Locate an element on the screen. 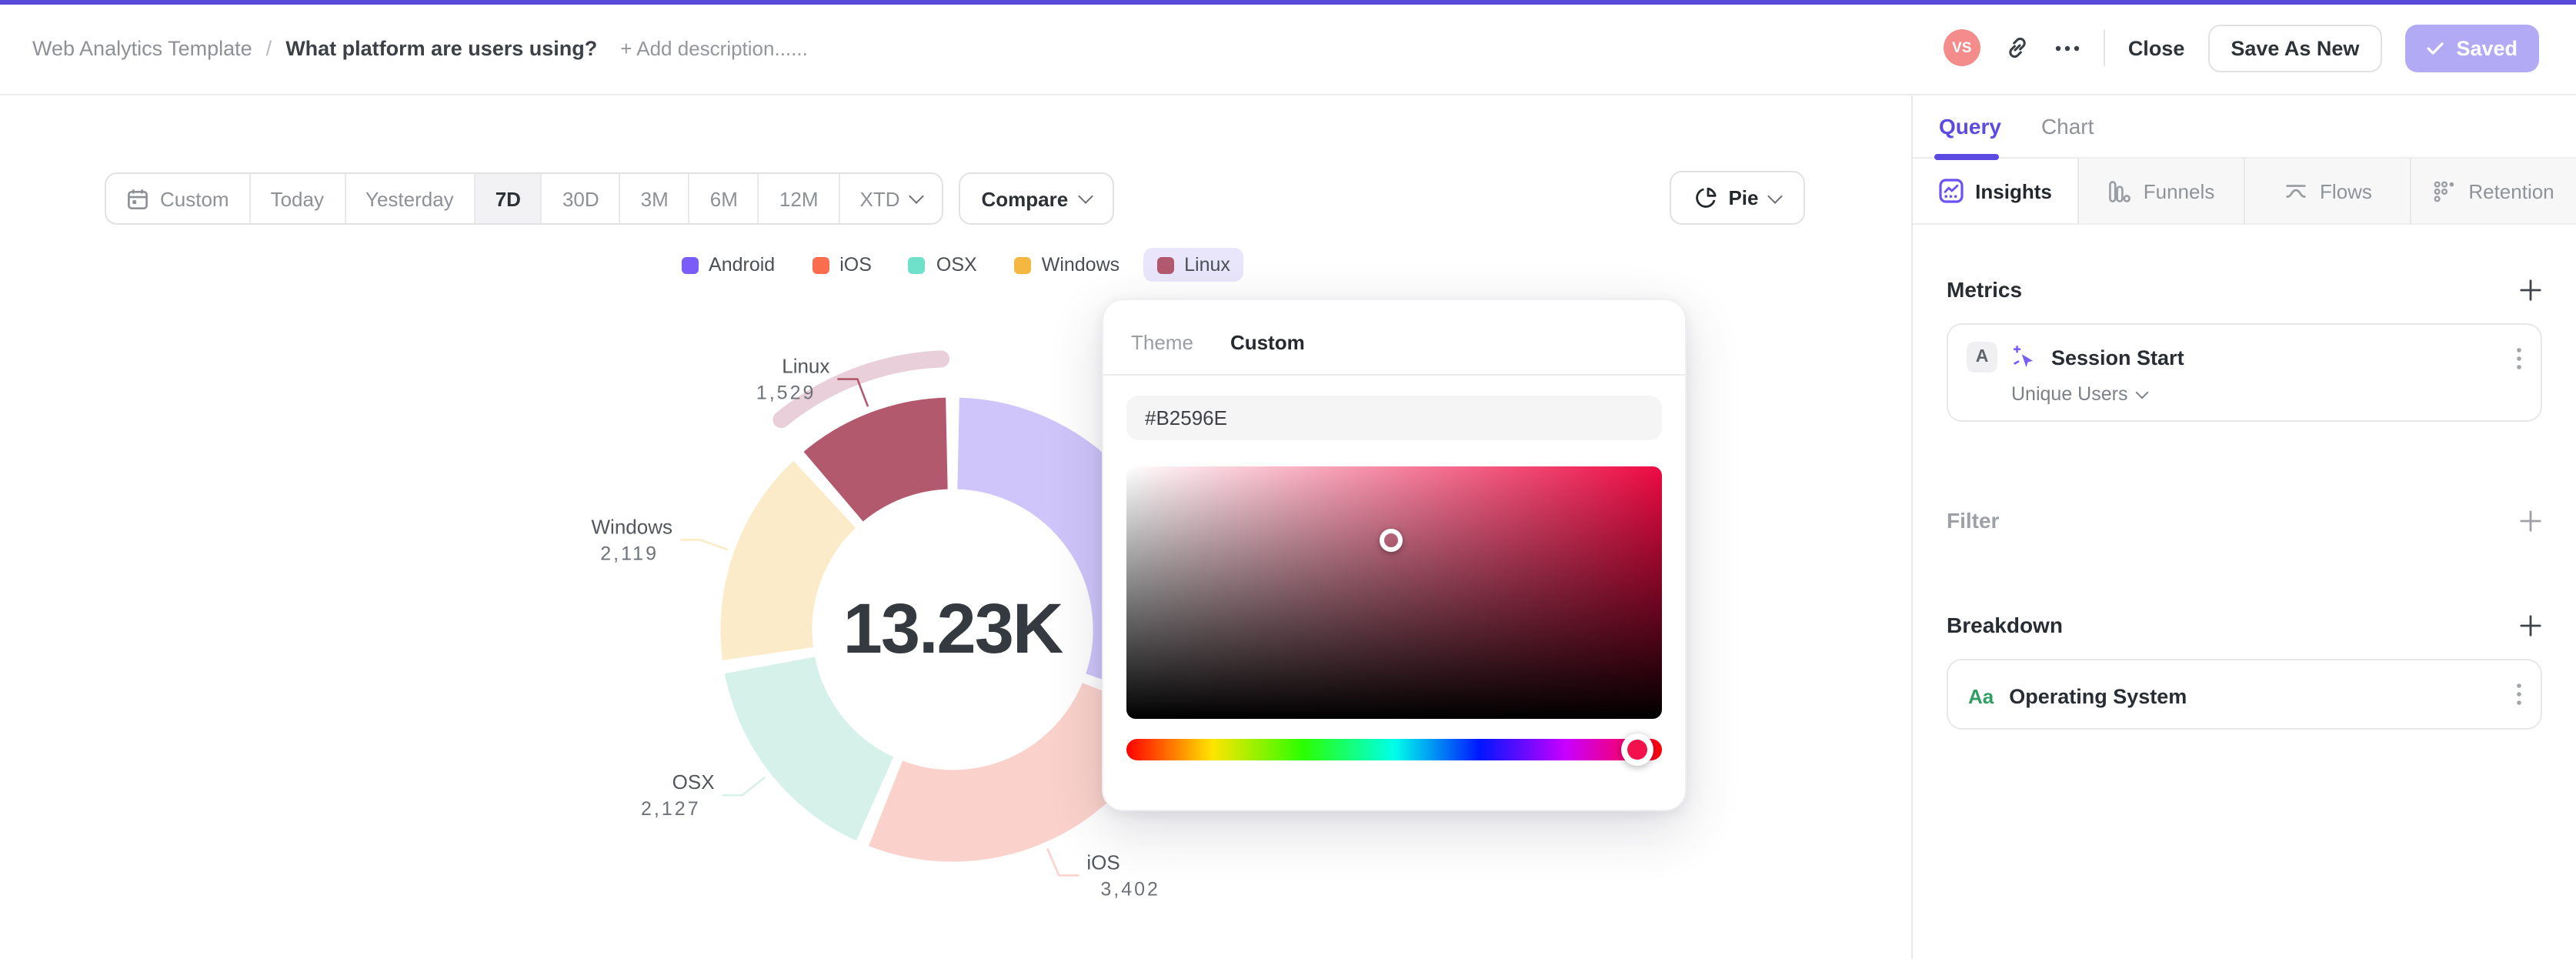  tab-theme: Theme is located at coordinates (1162, 342).